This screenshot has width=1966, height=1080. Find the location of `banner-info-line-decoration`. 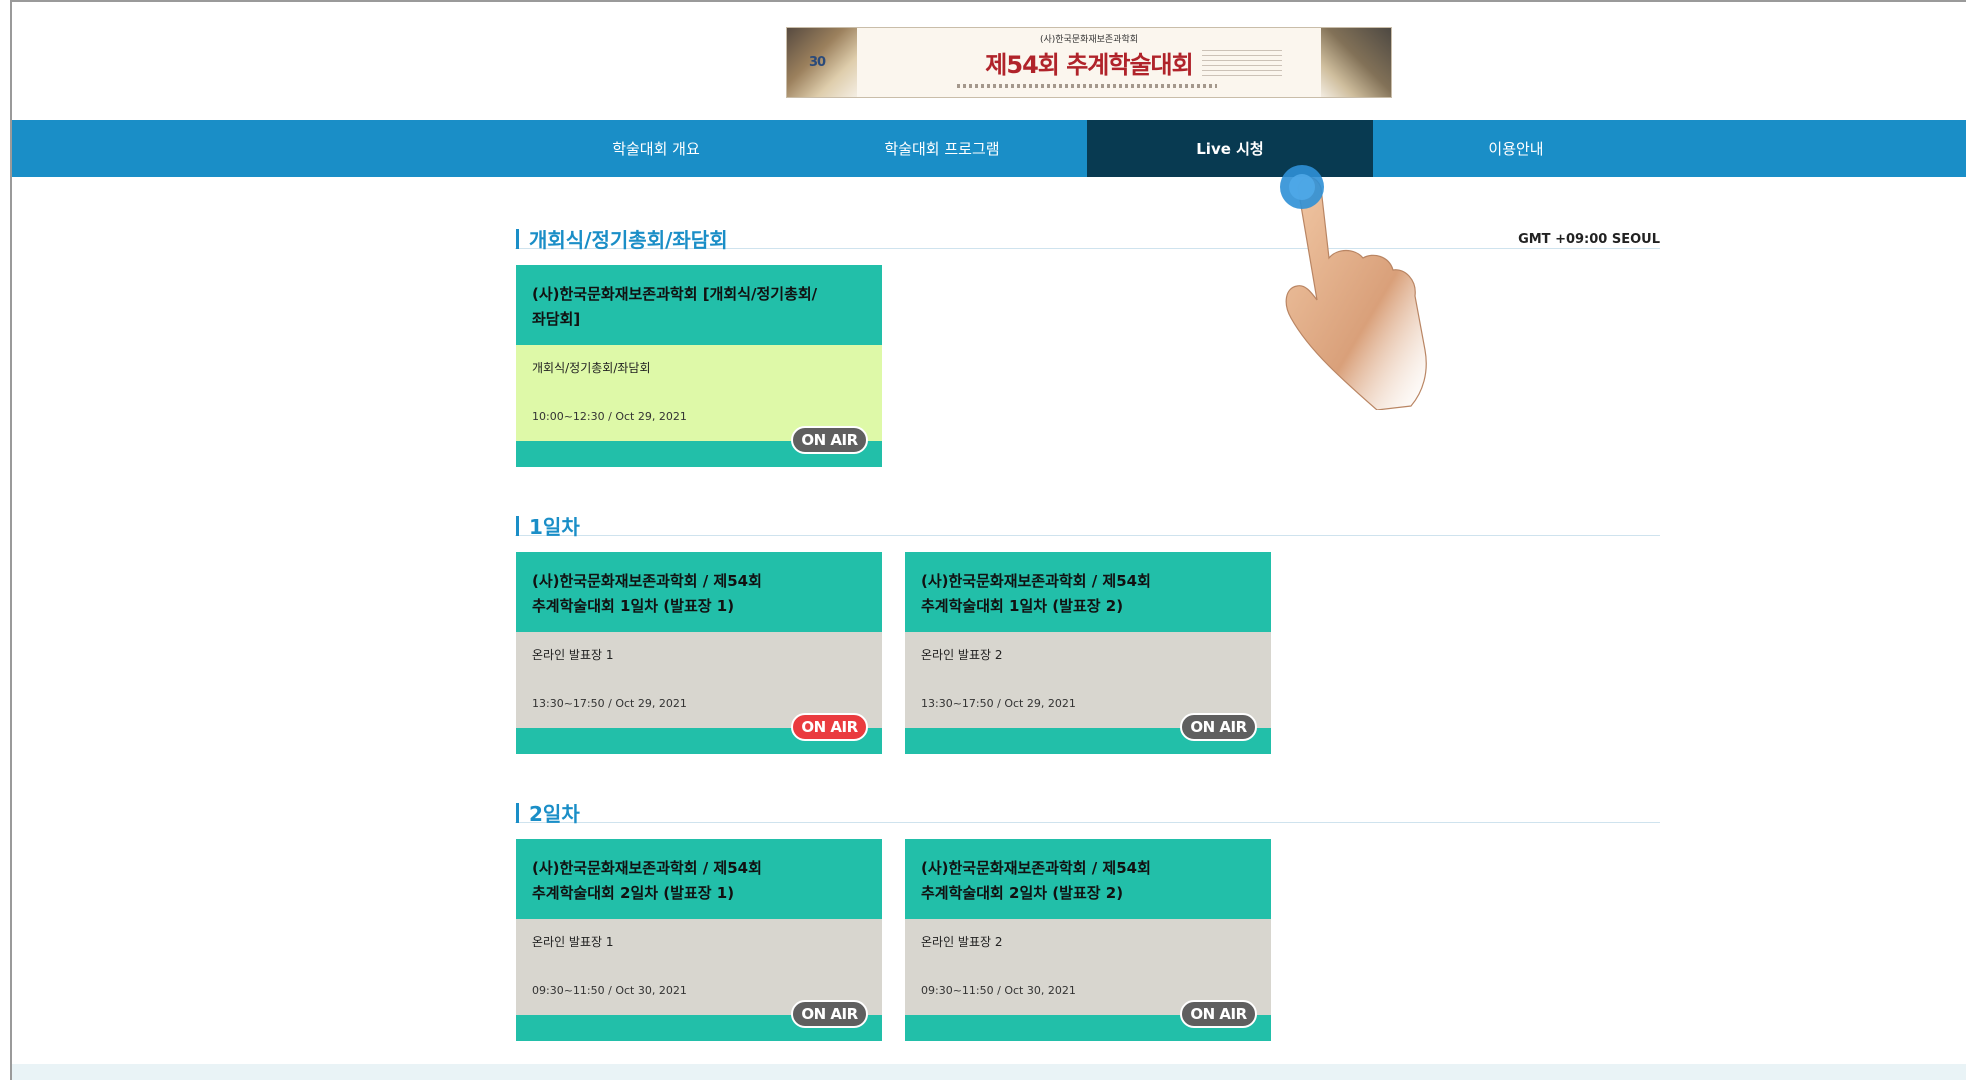

banner-info-line-decoration is located at coordinates (1087, 86).